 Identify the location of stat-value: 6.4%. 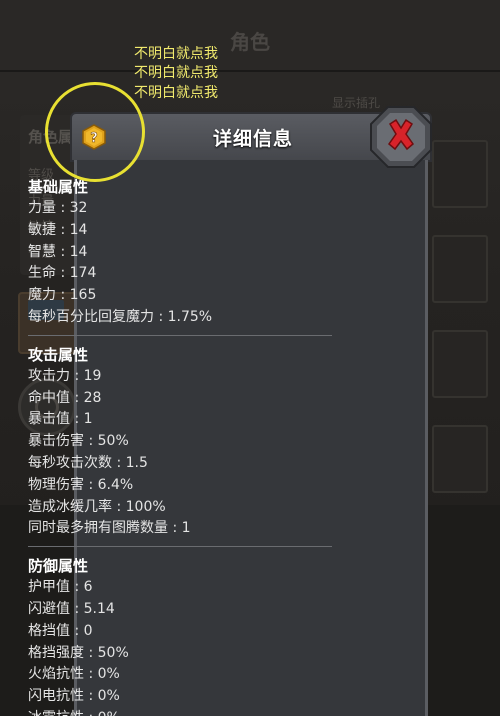
(115, 484).